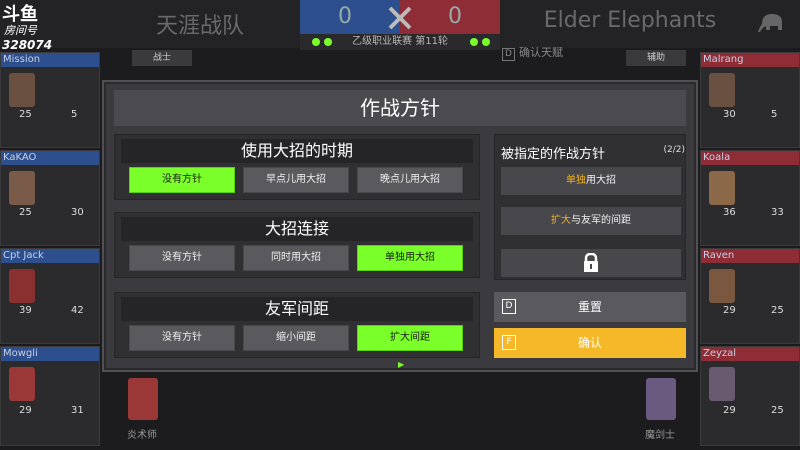 The width and height of the screenshot is (800, 450). I want to click on player-name: Mowgli, so click(20, 353).